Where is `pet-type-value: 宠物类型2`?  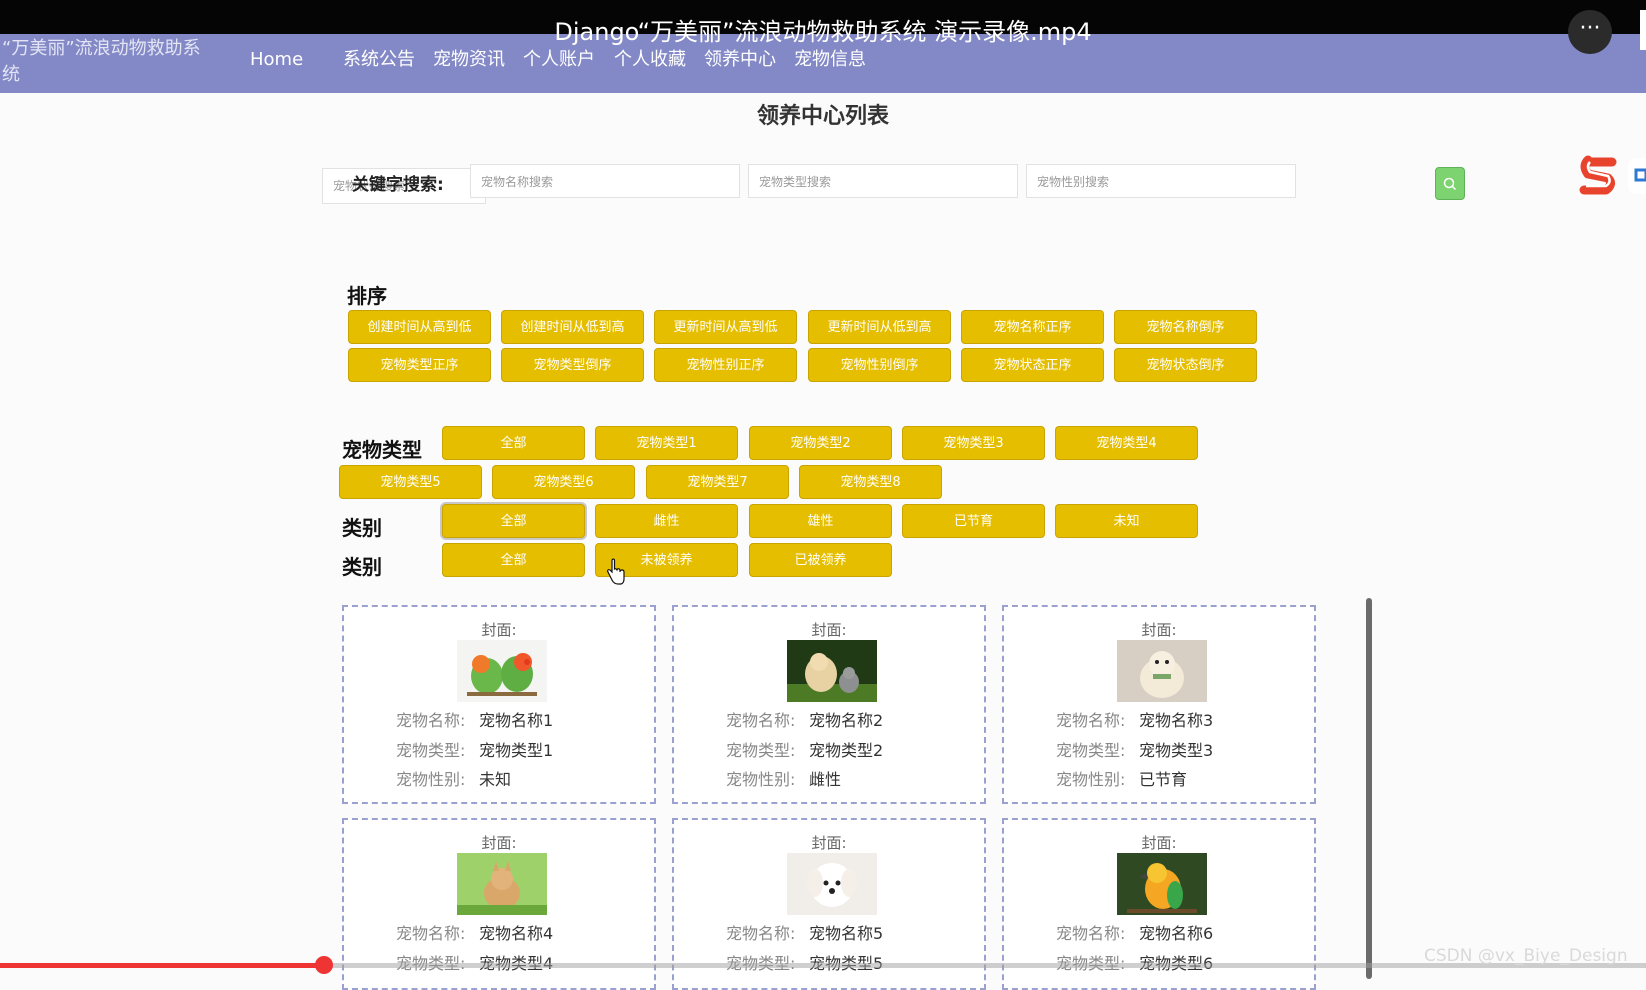
pet-type-value: 宠物类型2 is located at coordinates (846, 750).